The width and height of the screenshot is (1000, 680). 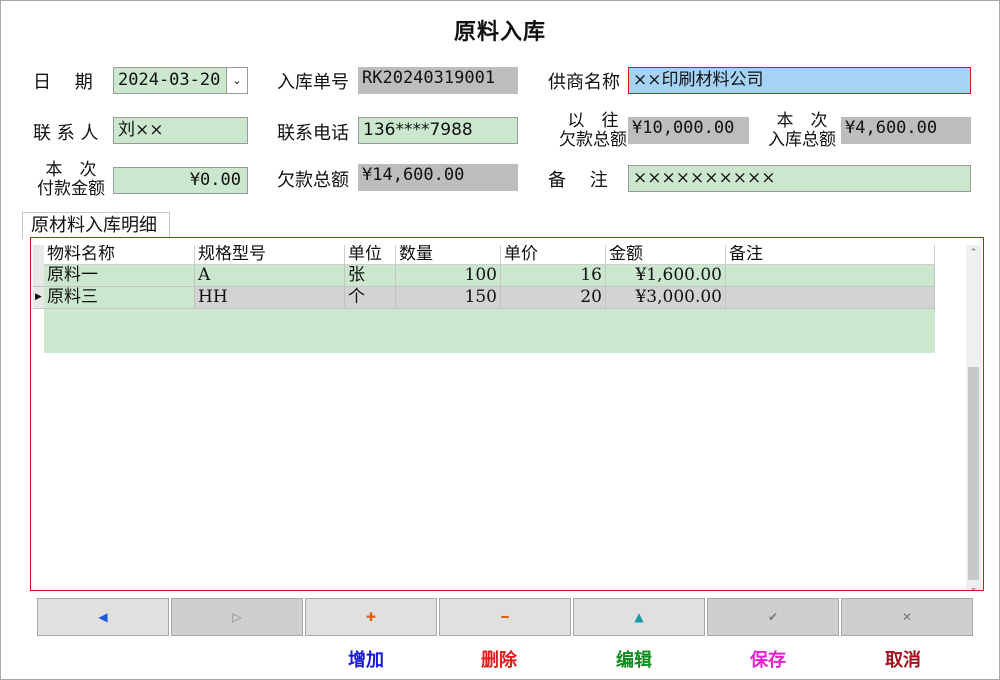 I want to click on prev-debt-field: ¥10,000.00, so click(x=688, y=130).